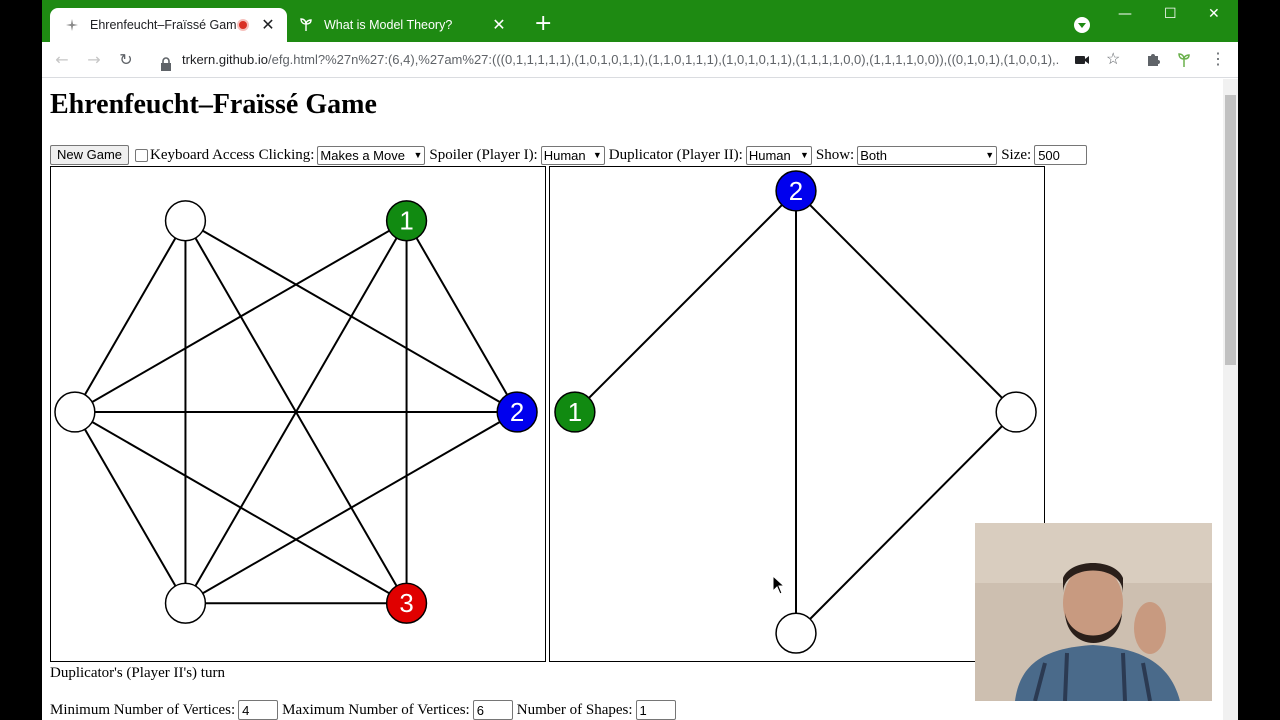 The width and height of the screenshot is (1280, 720). I want to click on minimize-icon: —, so click(1125, 14).